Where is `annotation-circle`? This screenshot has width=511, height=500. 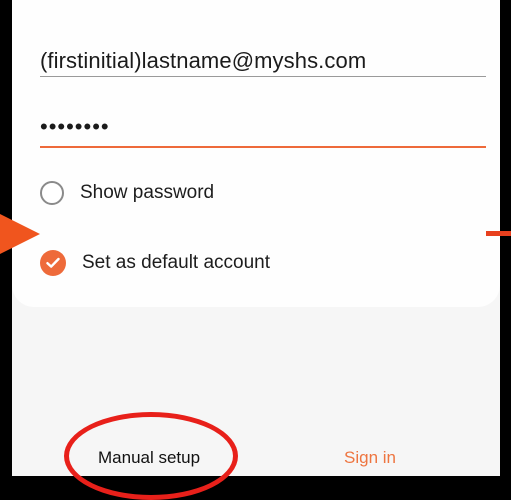 annotation-circle is located at coordinates (151, 456).